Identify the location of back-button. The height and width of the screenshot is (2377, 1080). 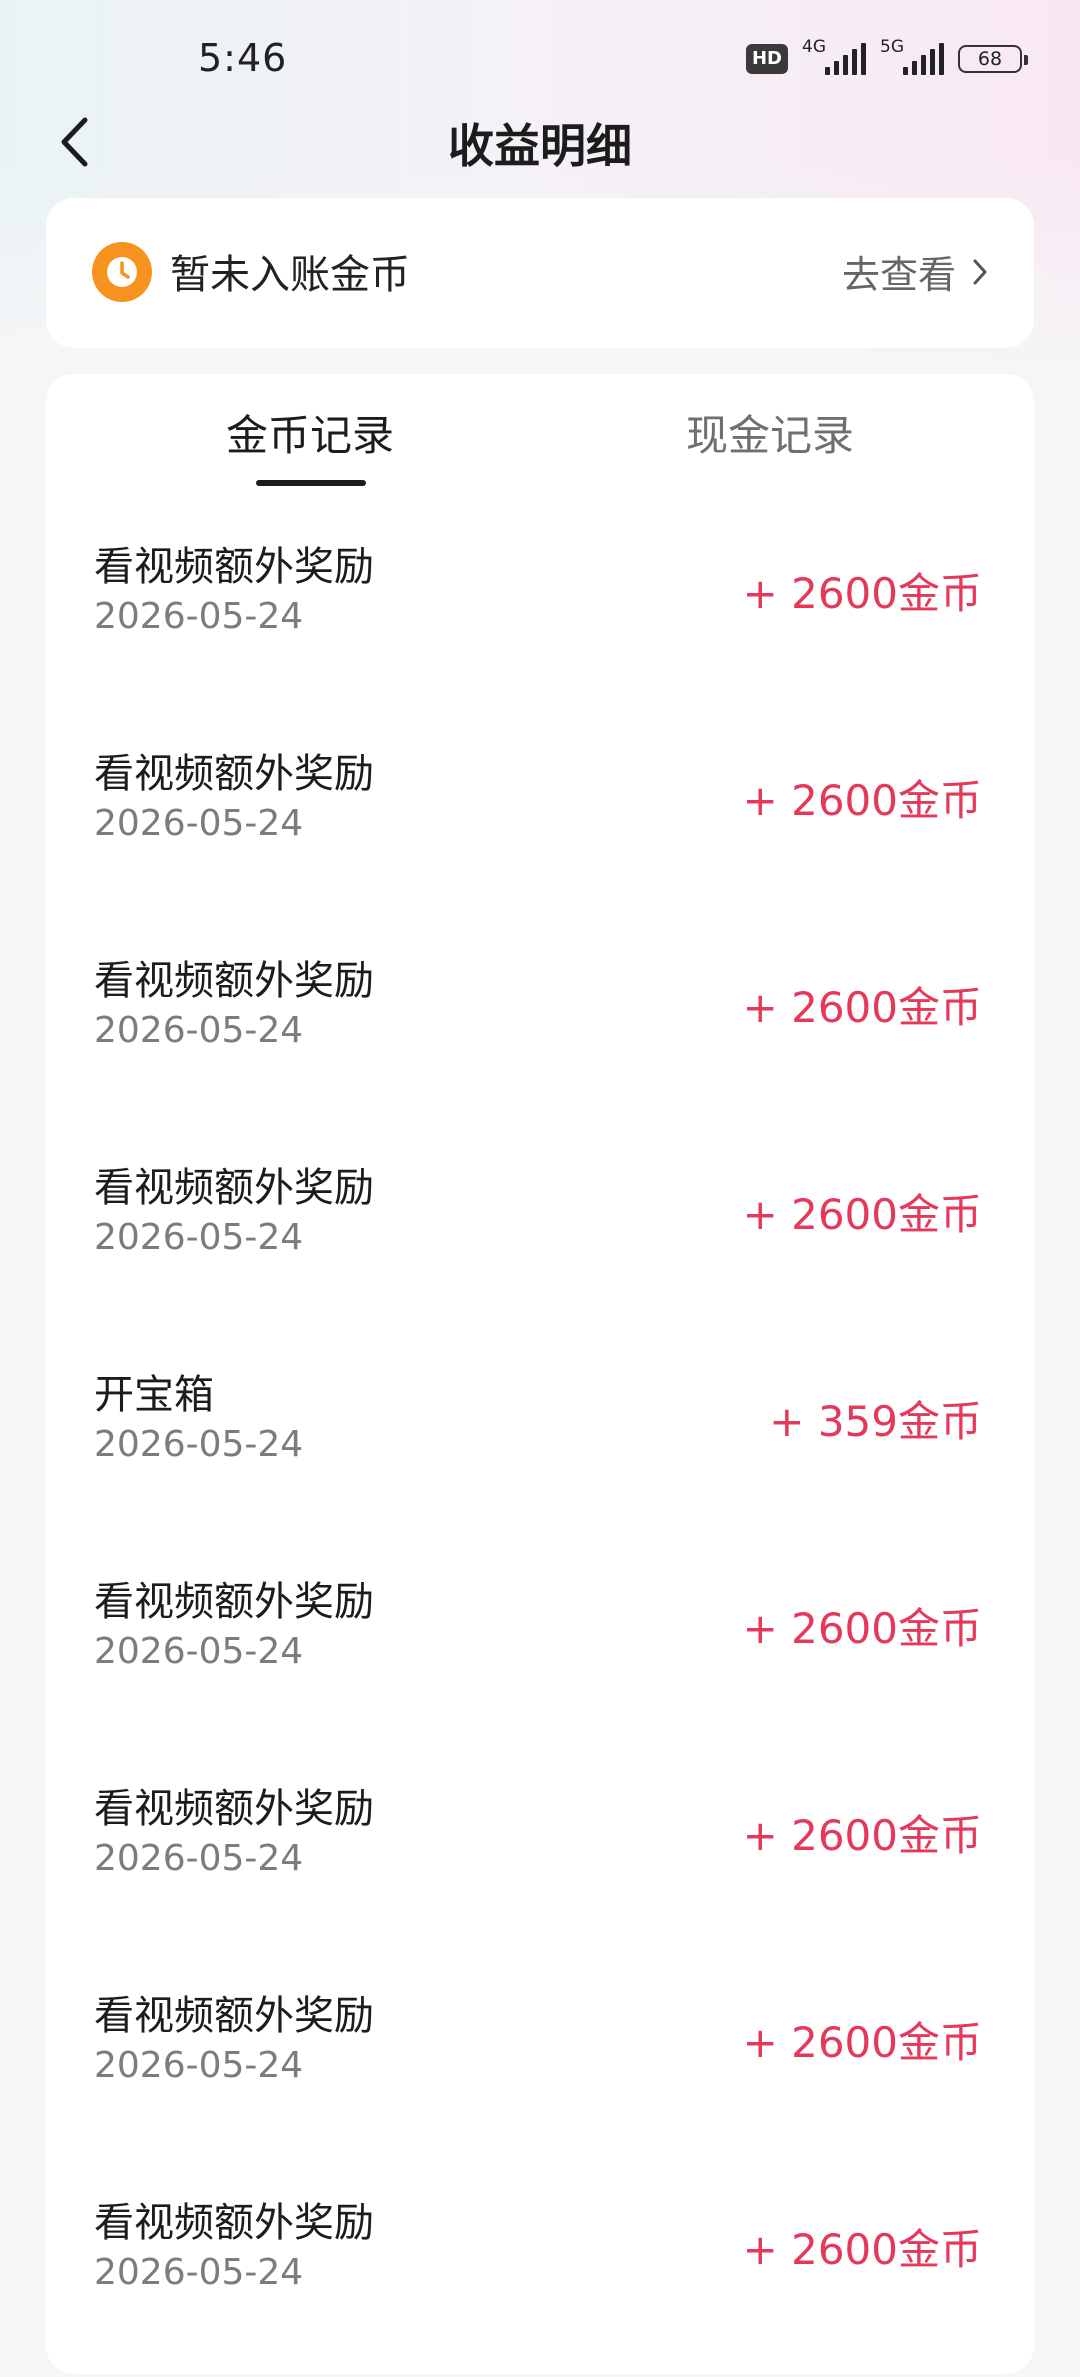
(74, 142).